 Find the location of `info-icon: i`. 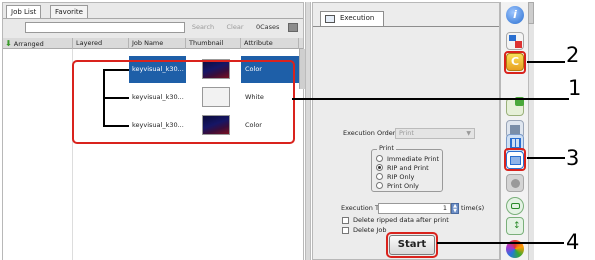

info-icon: i is located at coordinates (515, 15).